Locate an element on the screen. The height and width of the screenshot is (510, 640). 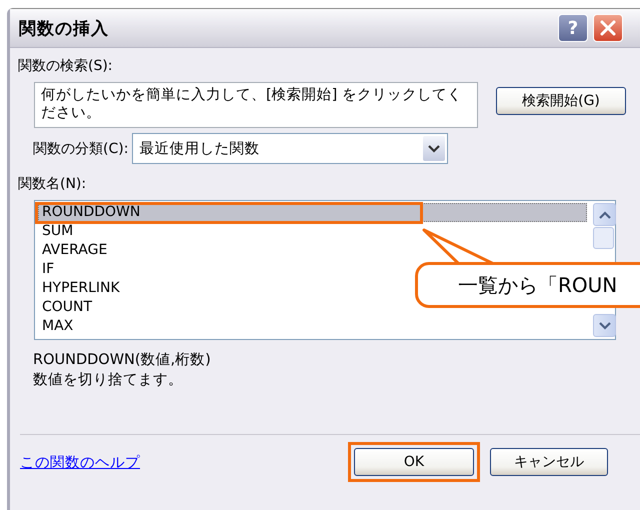
list-item: AVERAGE is located at coordinates (73, 250).